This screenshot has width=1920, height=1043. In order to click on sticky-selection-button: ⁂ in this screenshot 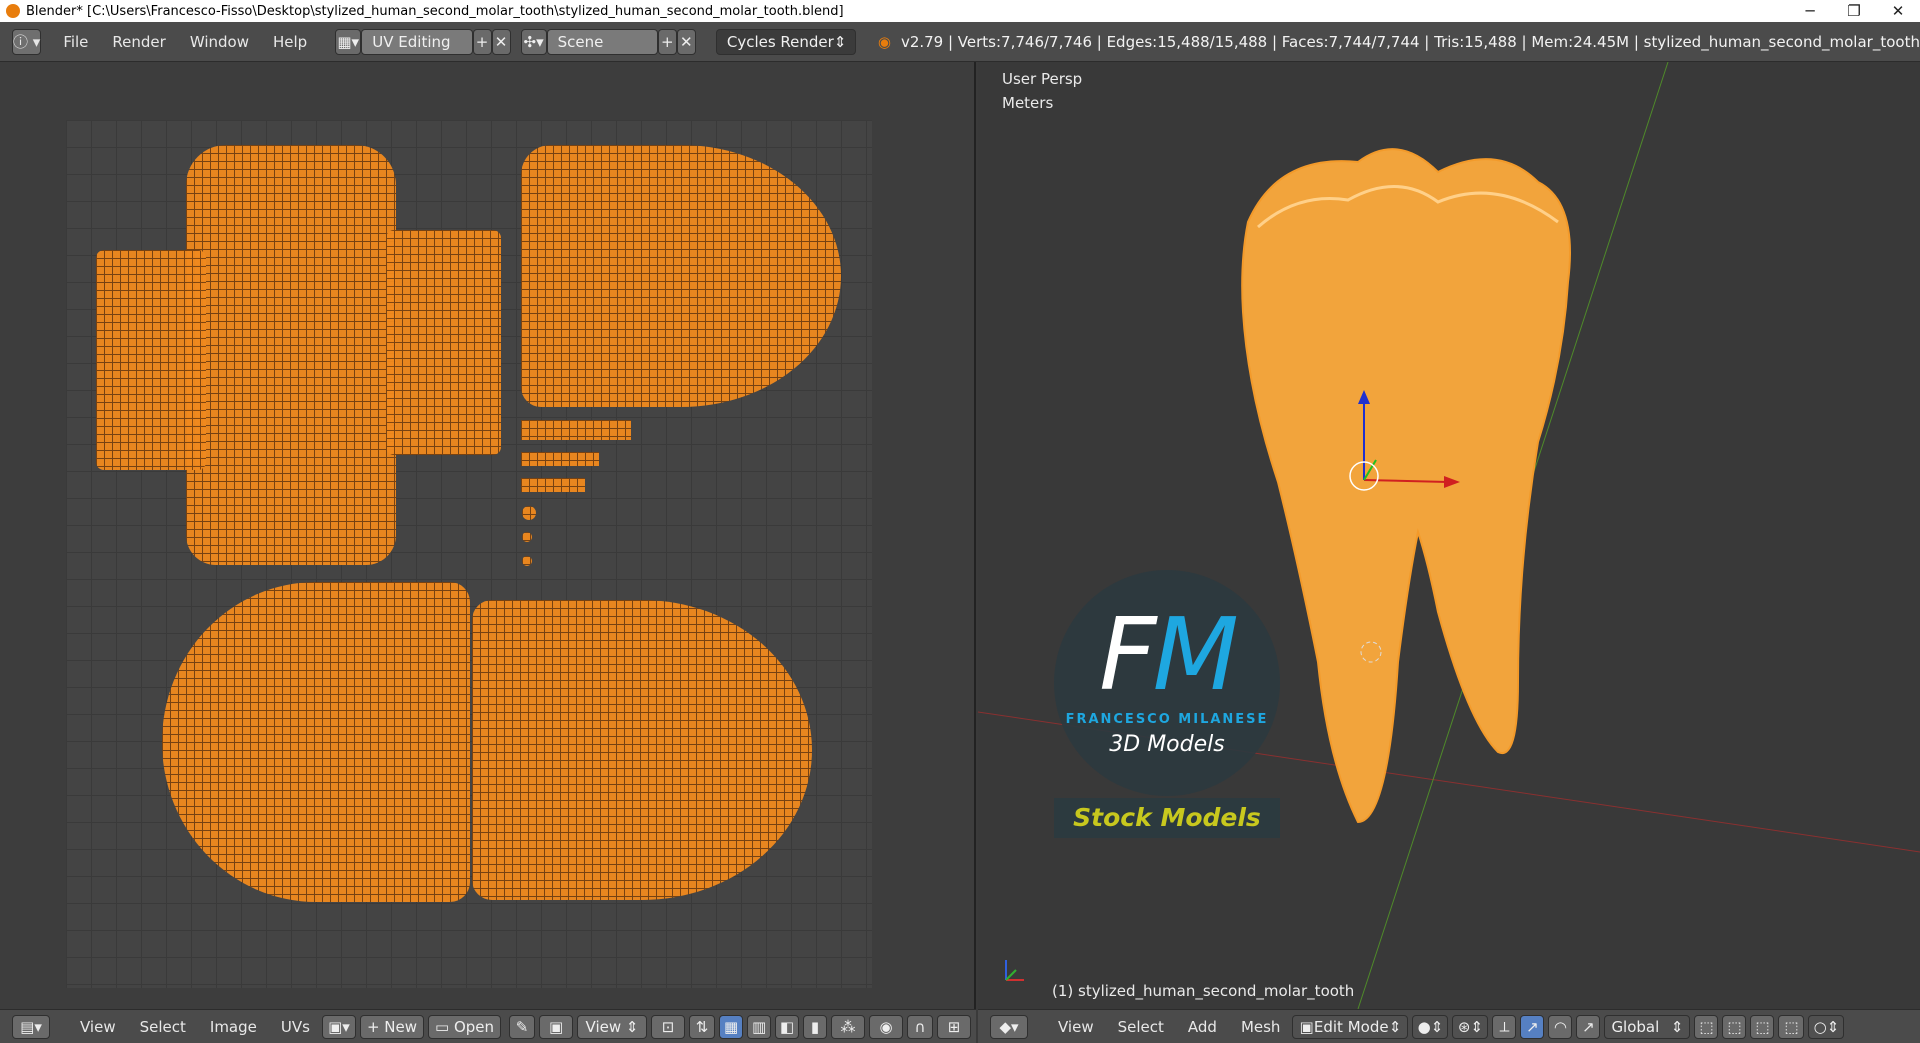, I will do `click(848, 1026)`.